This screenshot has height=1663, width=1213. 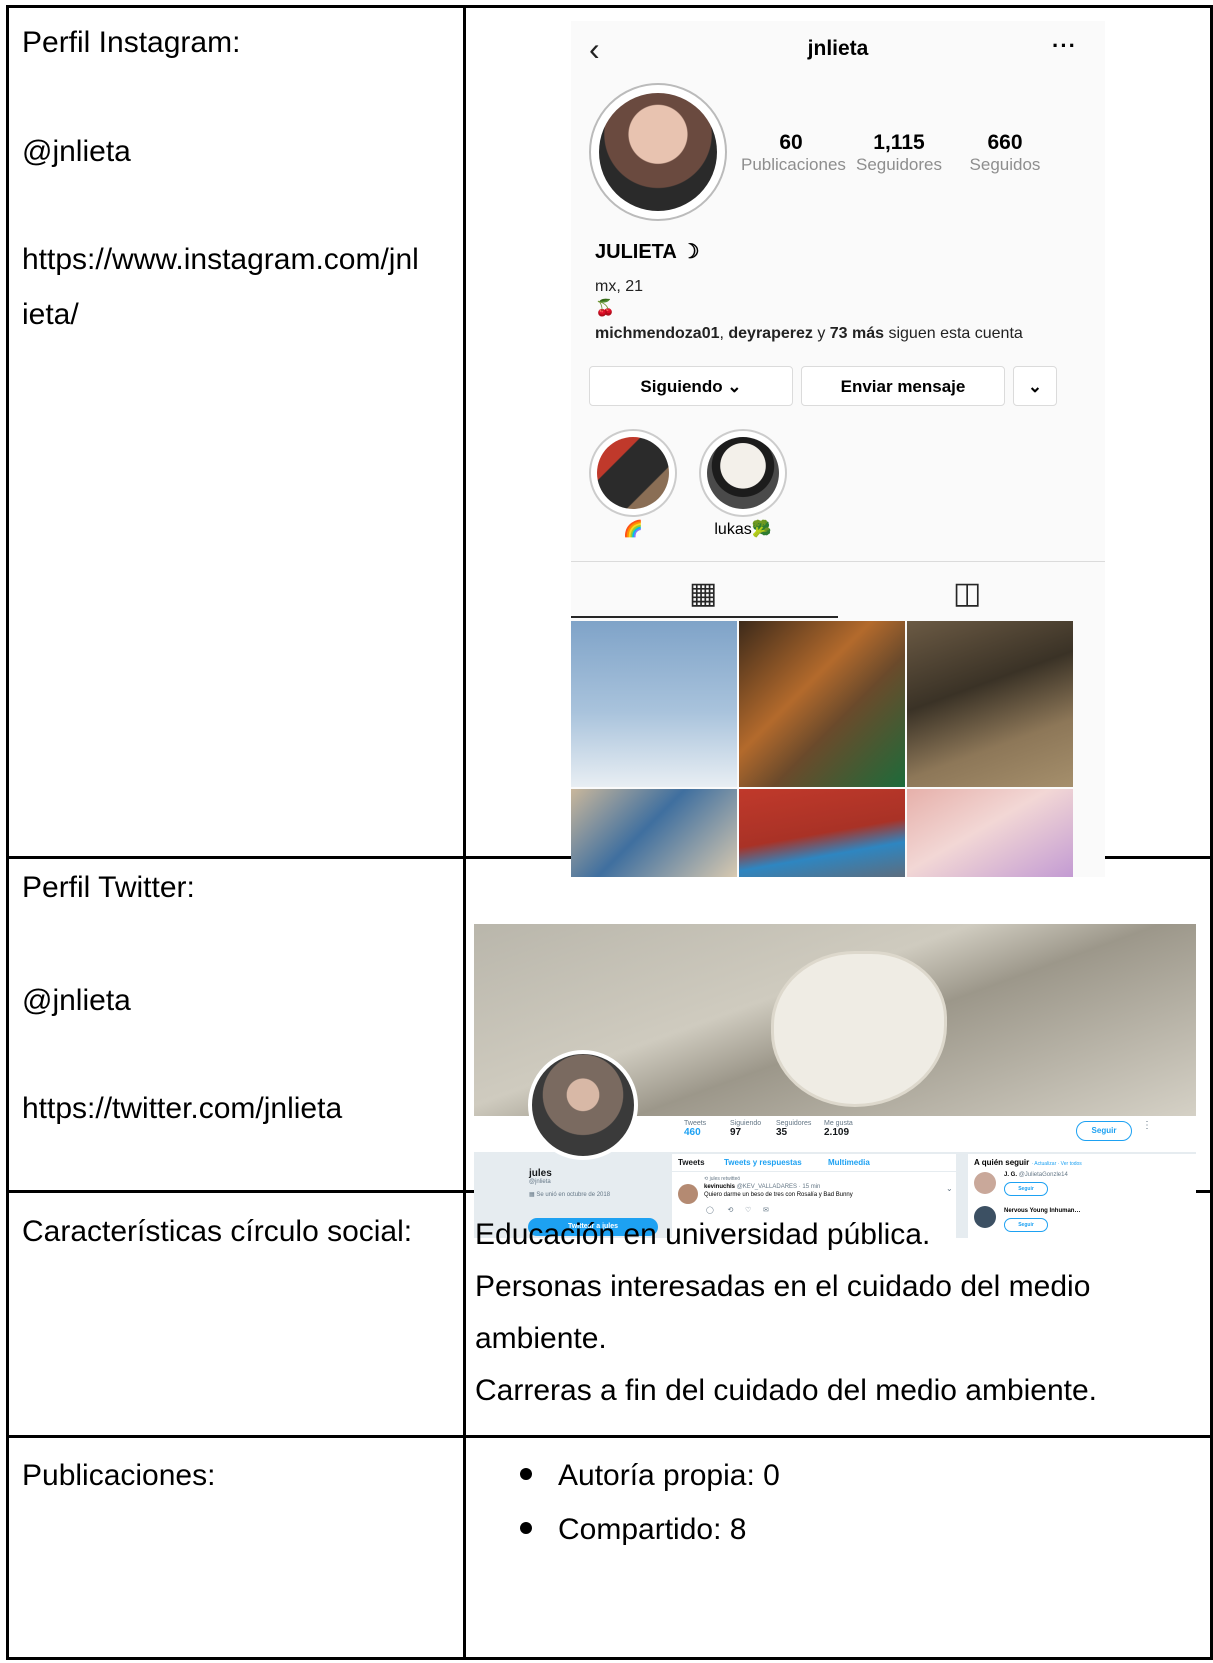 What do you see at coordinates (691, 386) in the screenshot?
I see `following-button: Siguiendo ⌄` at bounding box center [691, 386].